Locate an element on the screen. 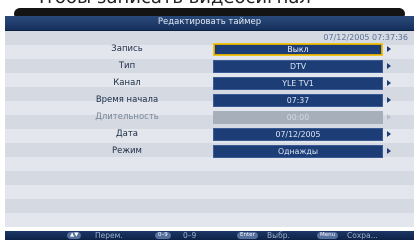 The image size is (419, 240). type-label: Тип is located at coordinates (127, 66).